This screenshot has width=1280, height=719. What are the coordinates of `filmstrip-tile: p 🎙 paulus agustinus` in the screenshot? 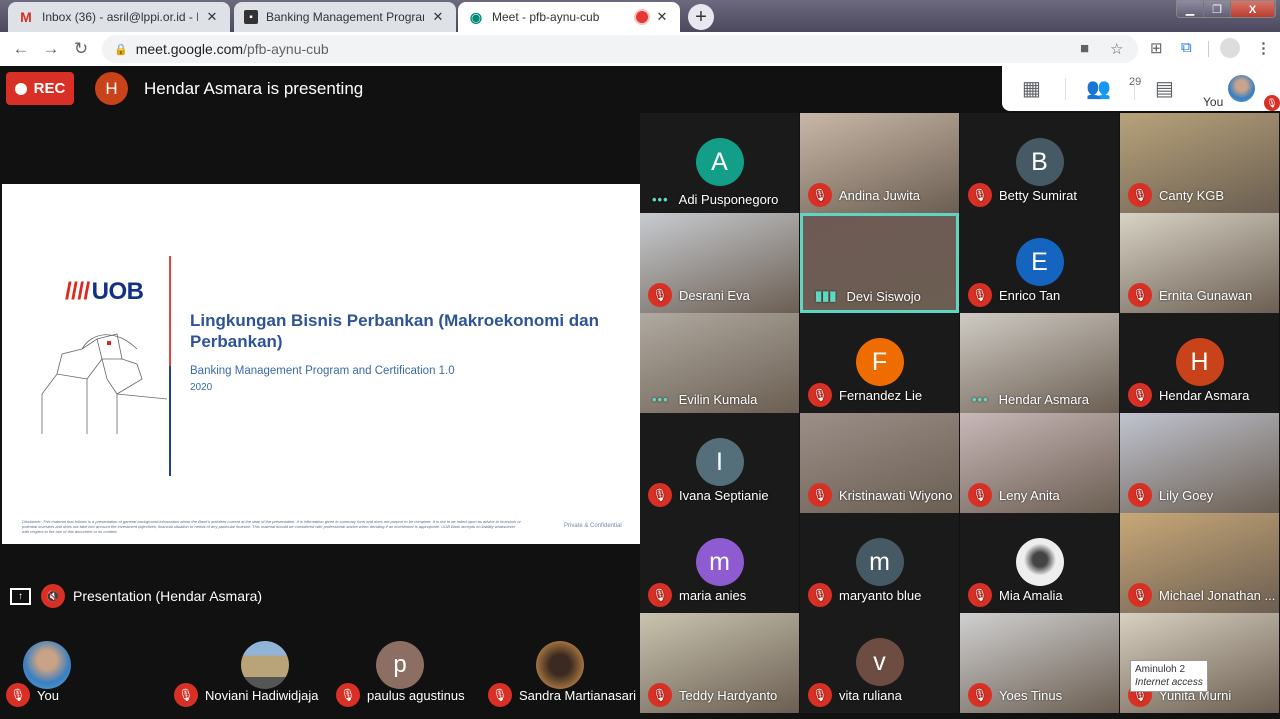 It's located at (410, 678).